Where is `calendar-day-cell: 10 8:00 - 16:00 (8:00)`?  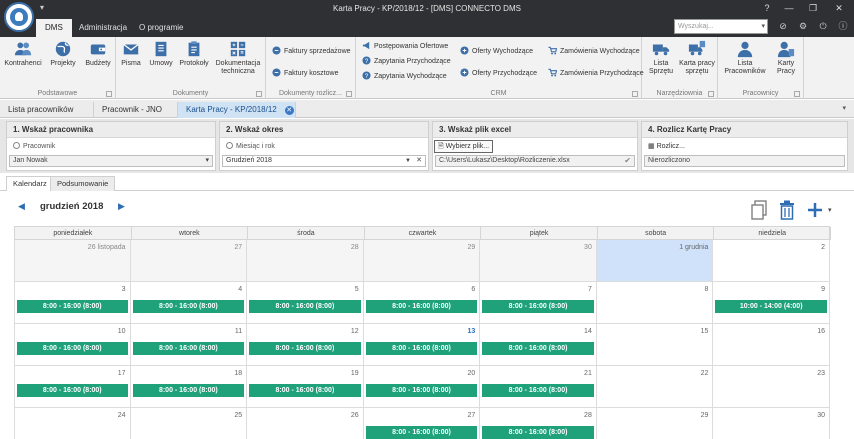 calendar-day-cell: 10 8:00 - 16:00 (8:00) is located at coordinates (72, 345).